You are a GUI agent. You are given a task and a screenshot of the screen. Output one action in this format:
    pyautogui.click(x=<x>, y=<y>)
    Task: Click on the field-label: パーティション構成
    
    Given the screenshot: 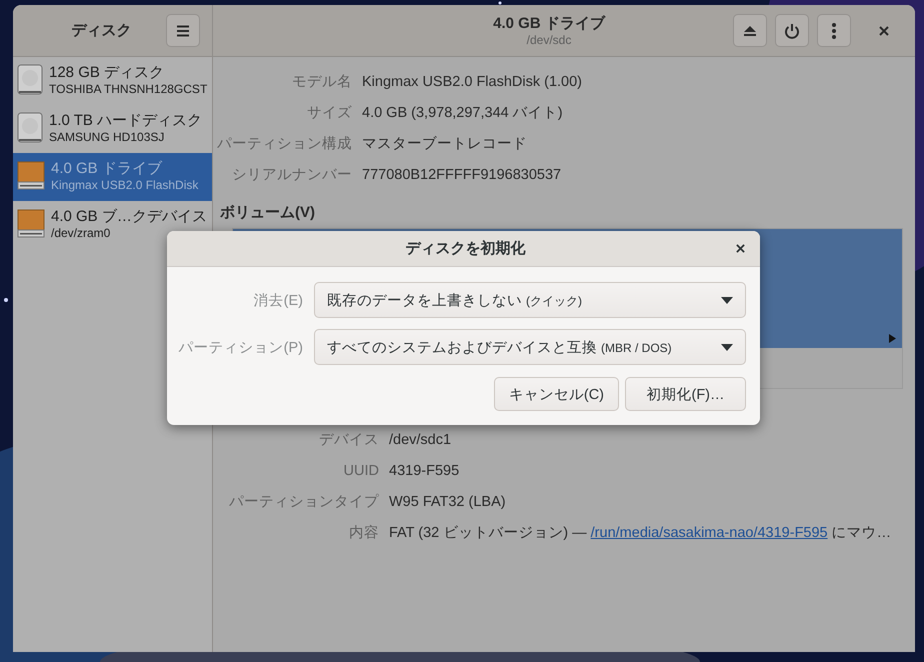 What is the action you would take?
    pyautogui.click(x=284, y=144)
    